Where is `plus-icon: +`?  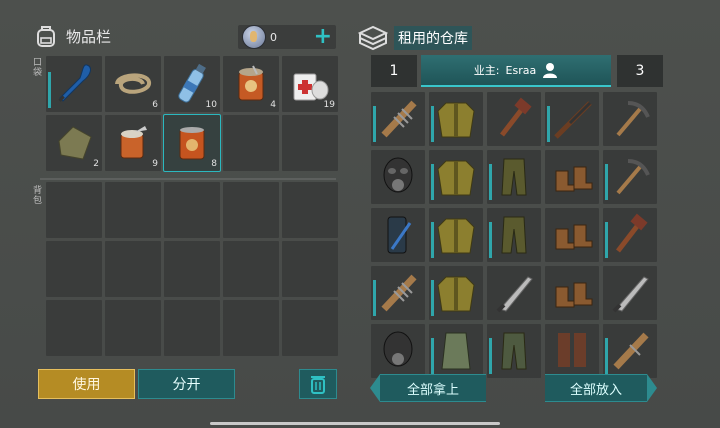 plus-icon: + is located at coordinates (323, 37).